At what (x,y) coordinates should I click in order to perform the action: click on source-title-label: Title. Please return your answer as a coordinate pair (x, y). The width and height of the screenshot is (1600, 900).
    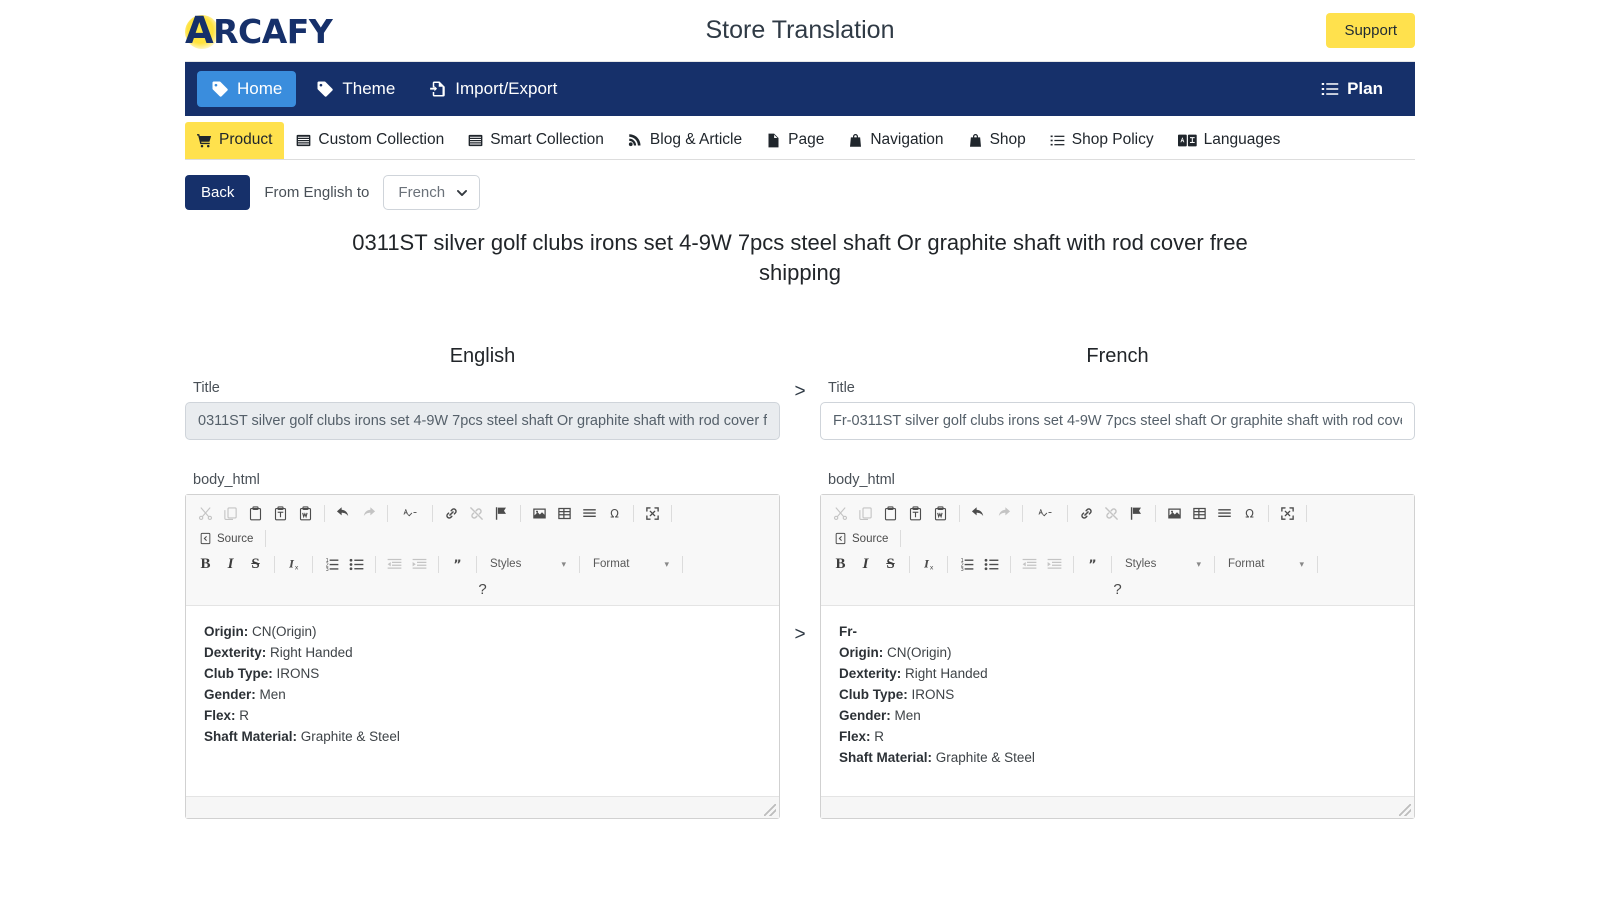
    Looking at the image, I should click on (206, 388).